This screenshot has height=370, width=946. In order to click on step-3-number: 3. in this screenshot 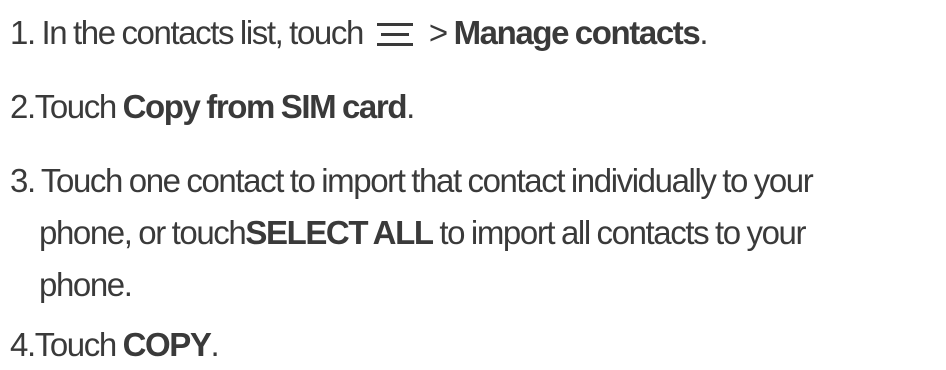, I will do `click(23, 180)`.